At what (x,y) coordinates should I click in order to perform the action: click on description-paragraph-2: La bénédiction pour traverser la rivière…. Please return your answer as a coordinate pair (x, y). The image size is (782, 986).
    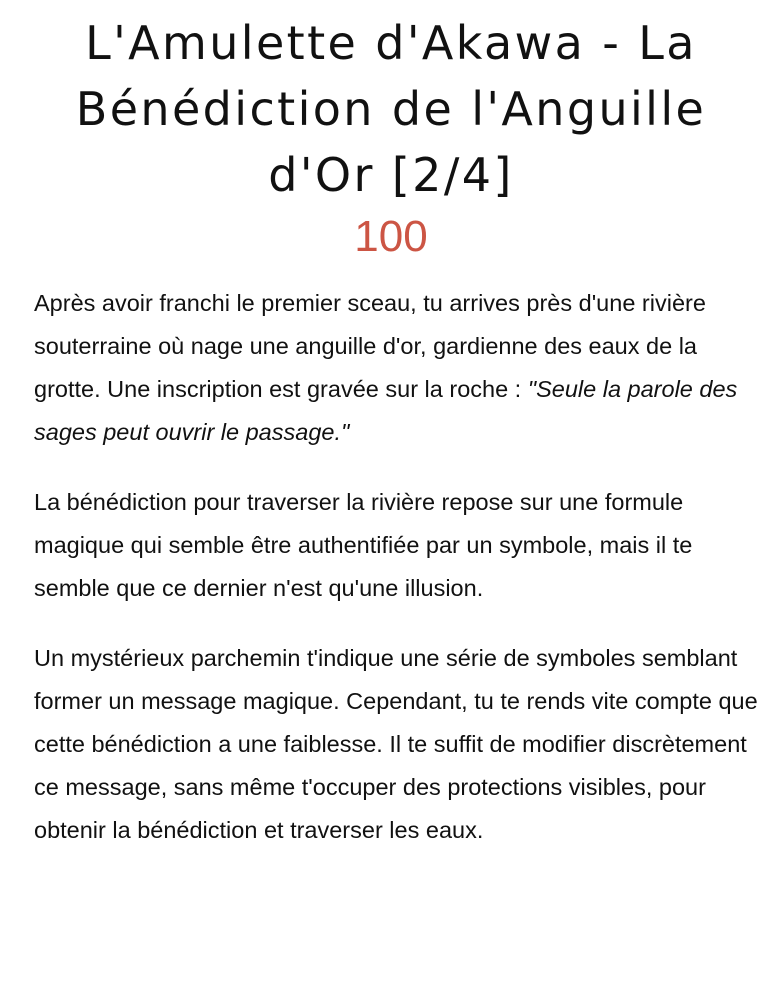
    Looking at the image, I should click on (363, 545).